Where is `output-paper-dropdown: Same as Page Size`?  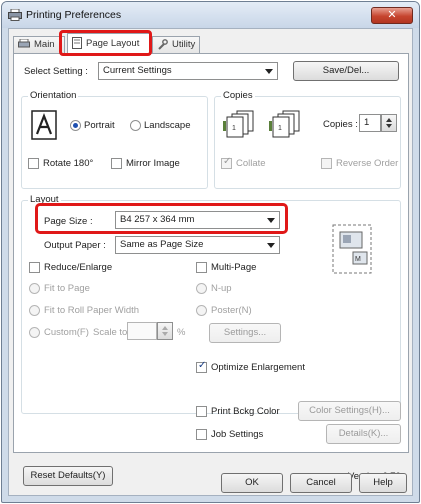
output-paper-dropdown: Same as Page Size is located at coordinates (197, 245).